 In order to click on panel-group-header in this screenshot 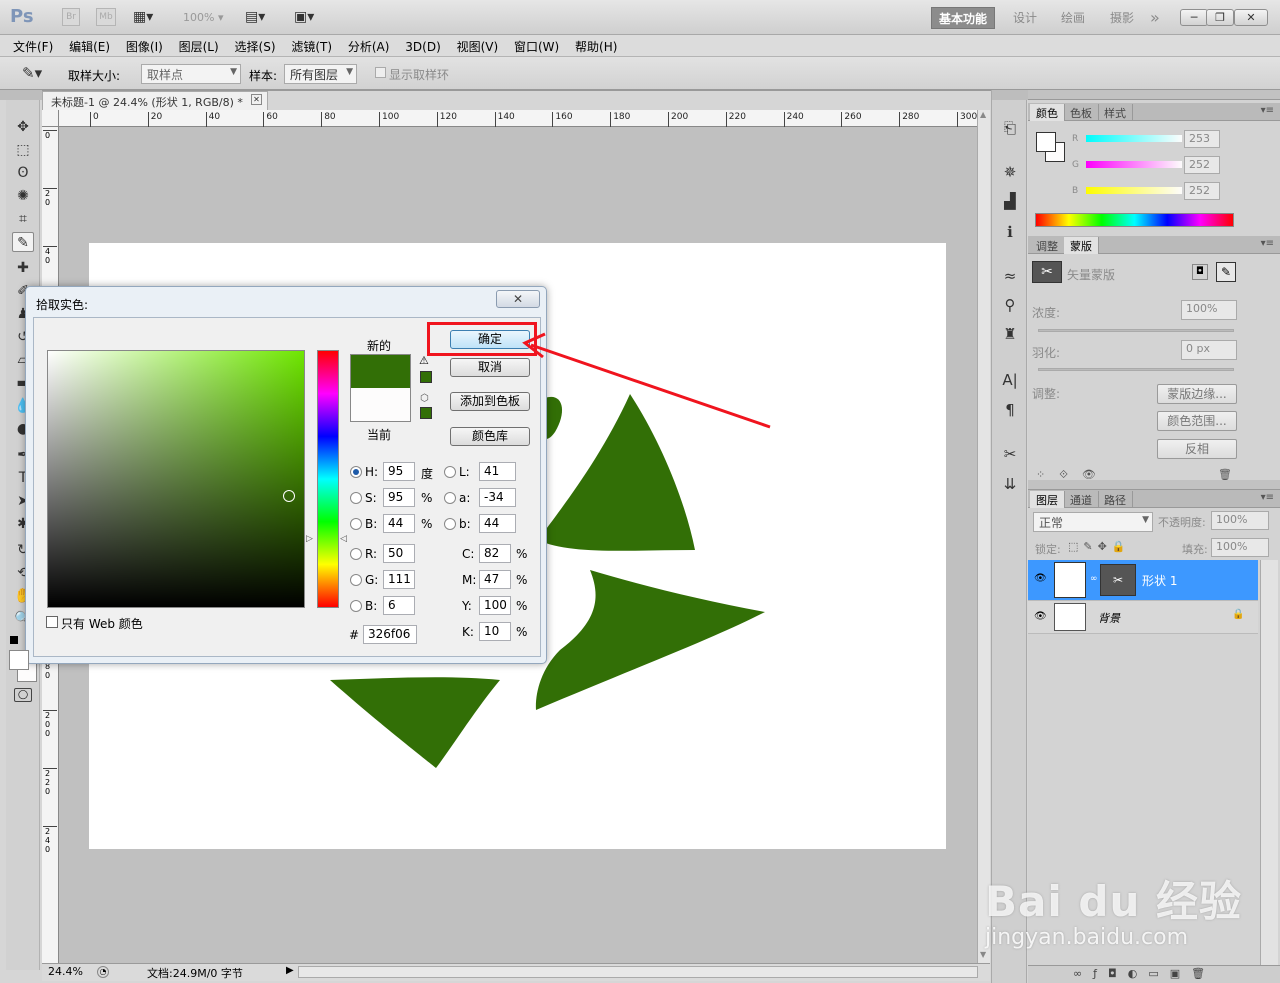, I will do `click(1154, 95)`.